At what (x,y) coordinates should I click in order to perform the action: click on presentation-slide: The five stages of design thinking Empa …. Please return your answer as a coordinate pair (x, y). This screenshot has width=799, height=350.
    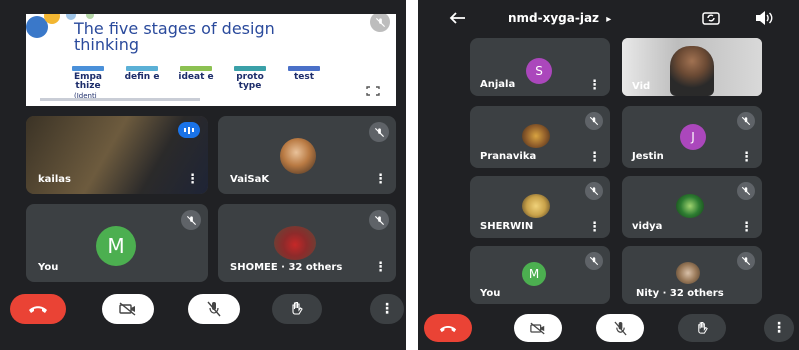
    Looking at the image, I should click on (211, 60).